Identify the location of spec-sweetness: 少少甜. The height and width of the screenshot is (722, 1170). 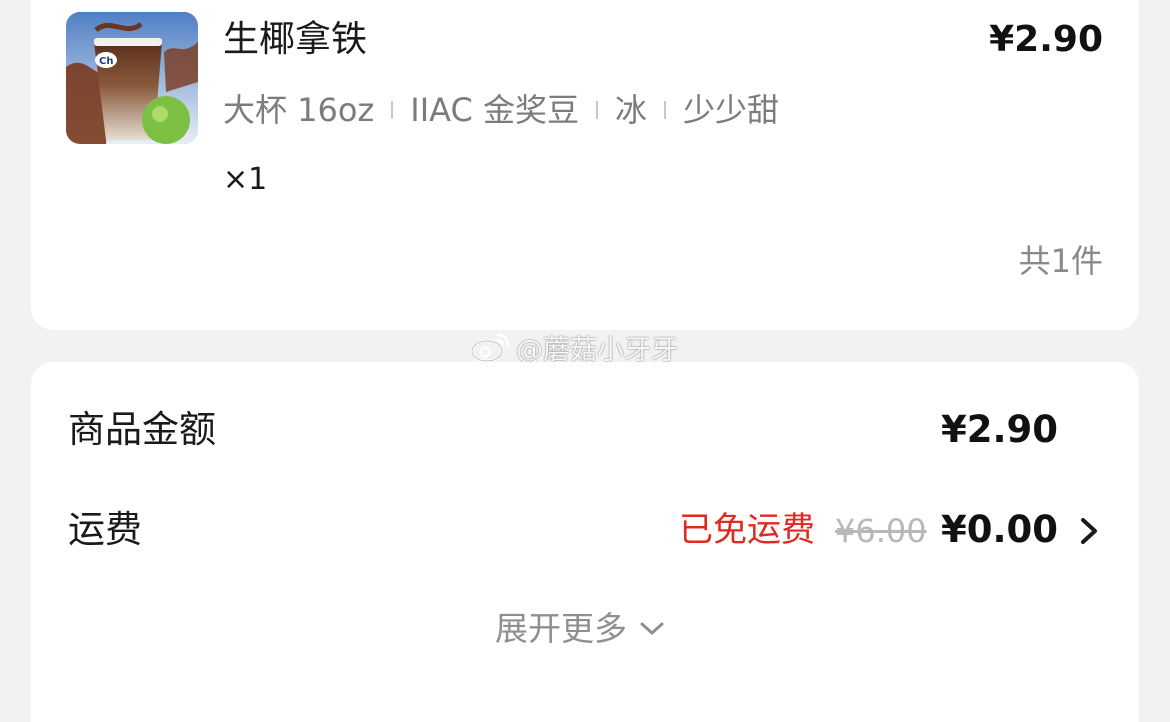
(731, 110).